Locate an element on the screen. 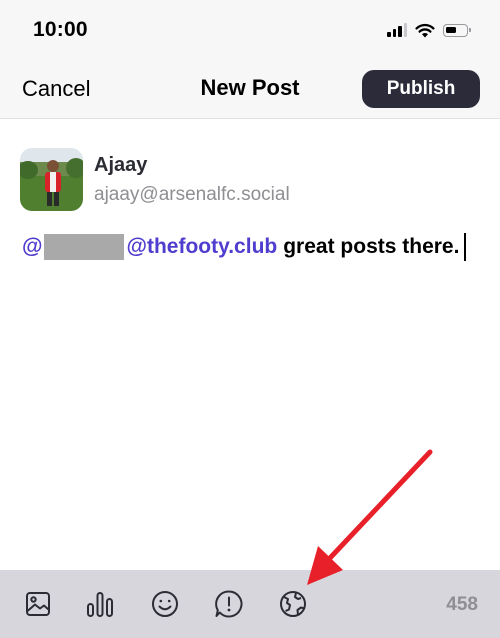 Image resolution: width=500 pixels, height=638 pixels. visibility-button is located at coordinates (293, 604).